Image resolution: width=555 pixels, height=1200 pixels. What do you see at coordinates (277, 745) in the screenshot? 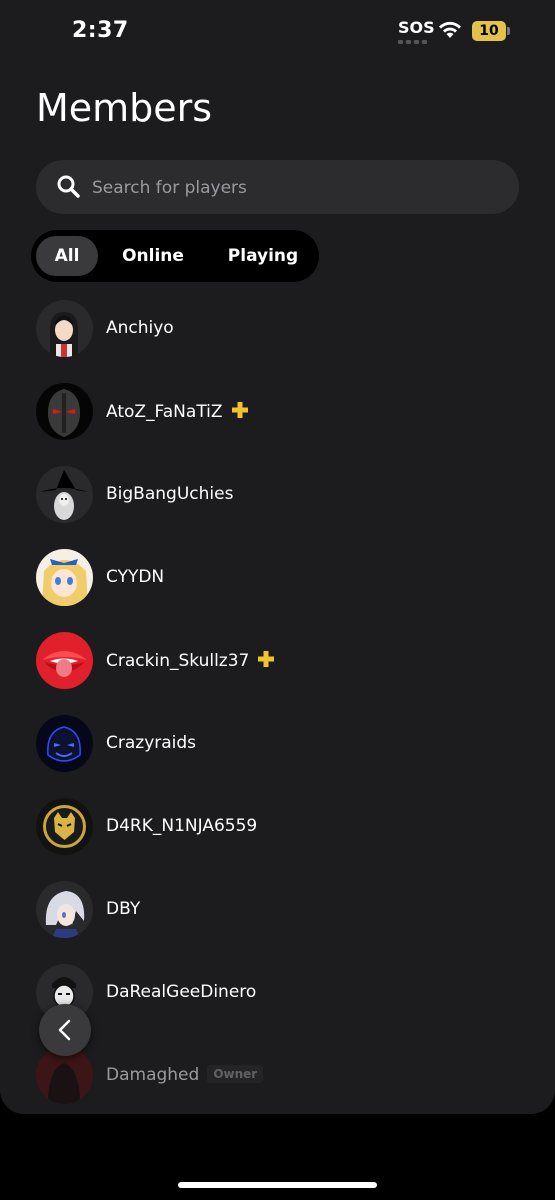
I see `member-row: Crazyraids` at bounding box center [277, 745].